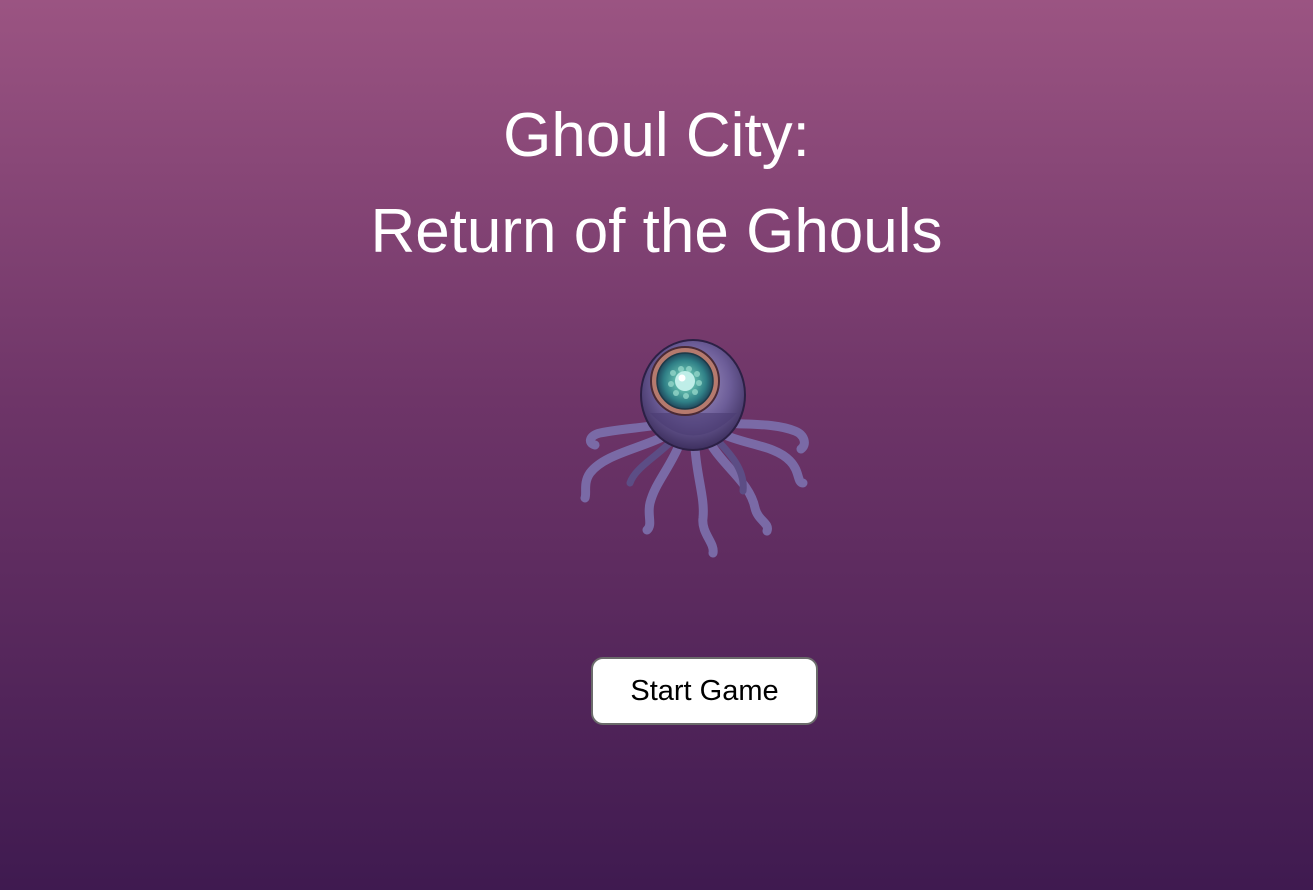 The image size is (1313, 890). I want to click on start-game-button: Start Game, so click(704, 691).